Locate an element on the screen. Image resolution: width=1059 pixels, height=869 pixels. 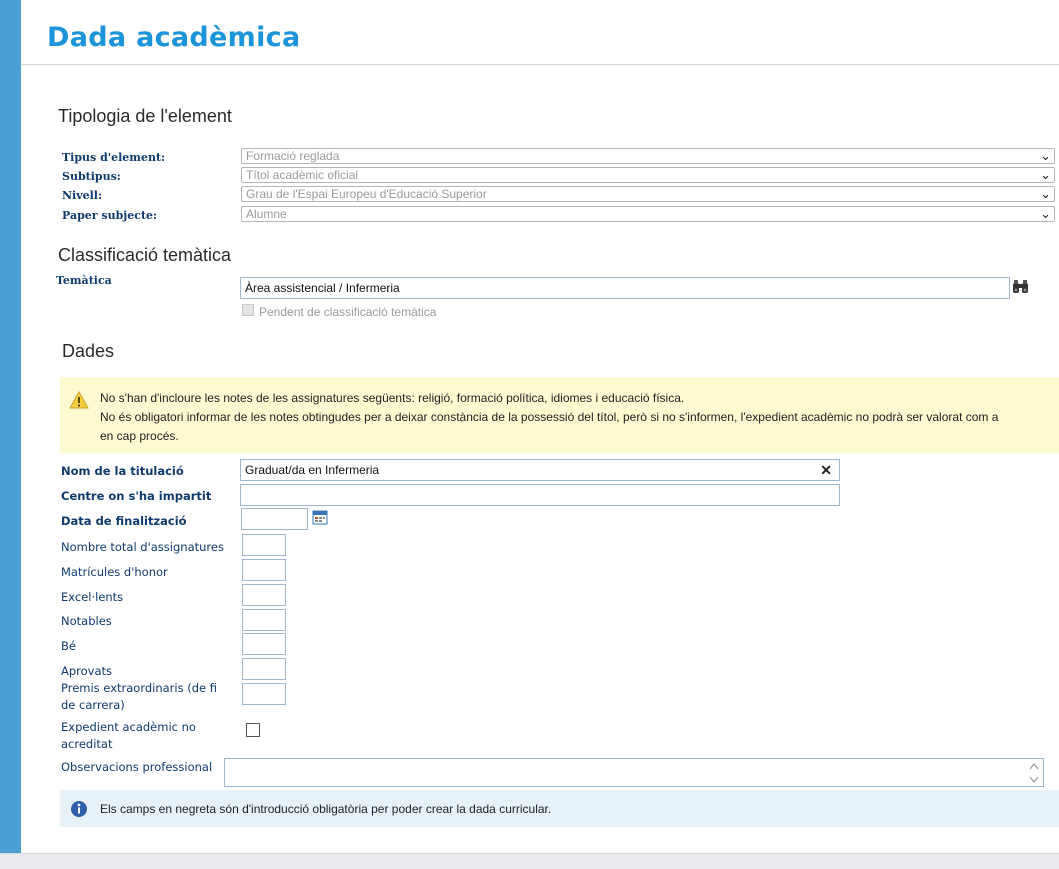
section-classificacio: Classificació temàtica is located at coordinates (145, 255).